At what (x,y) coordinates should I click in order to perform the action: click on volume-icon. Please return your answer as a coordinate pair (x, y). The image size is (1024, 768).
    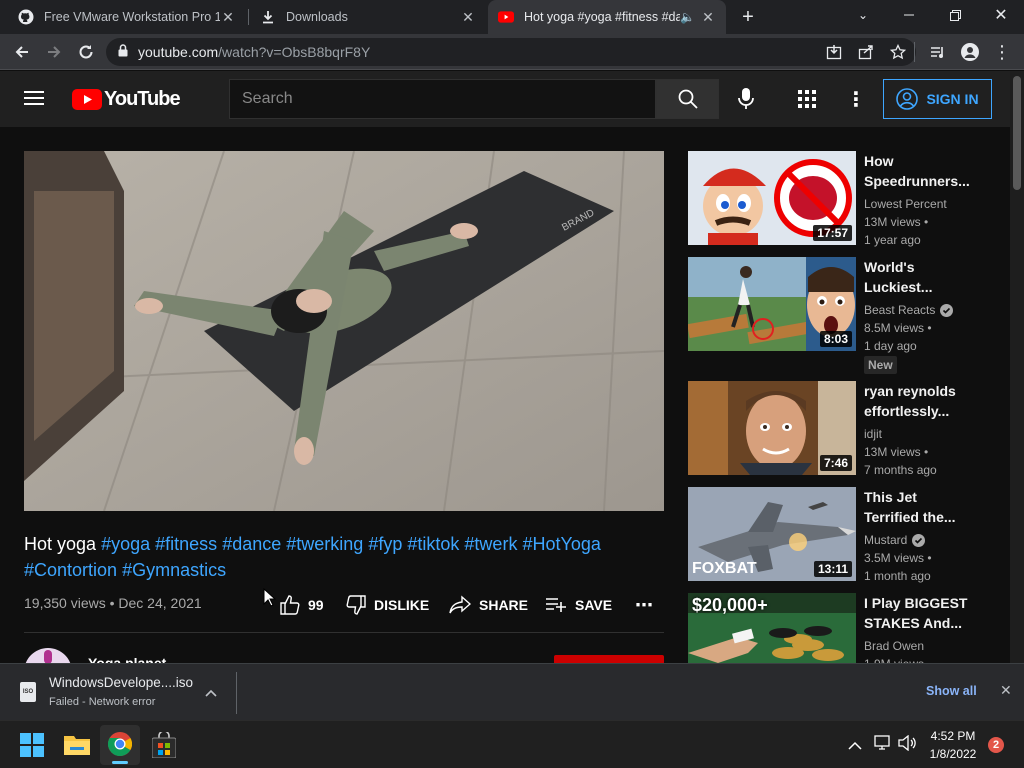
    Looking at the image, I should click on (907, 745).